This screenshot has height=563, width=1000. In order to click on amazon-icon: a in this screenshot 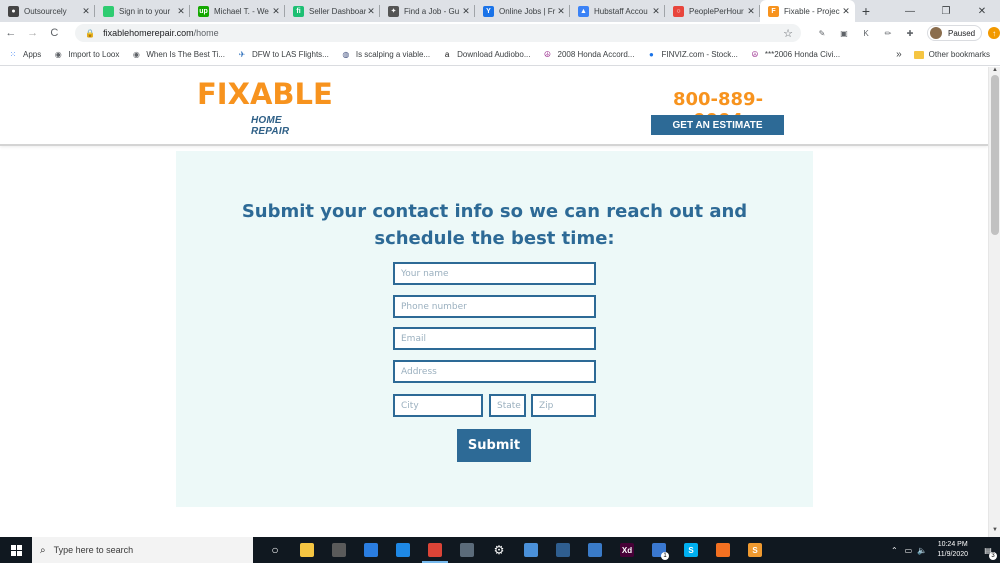, I will do `click(447, 54)`.